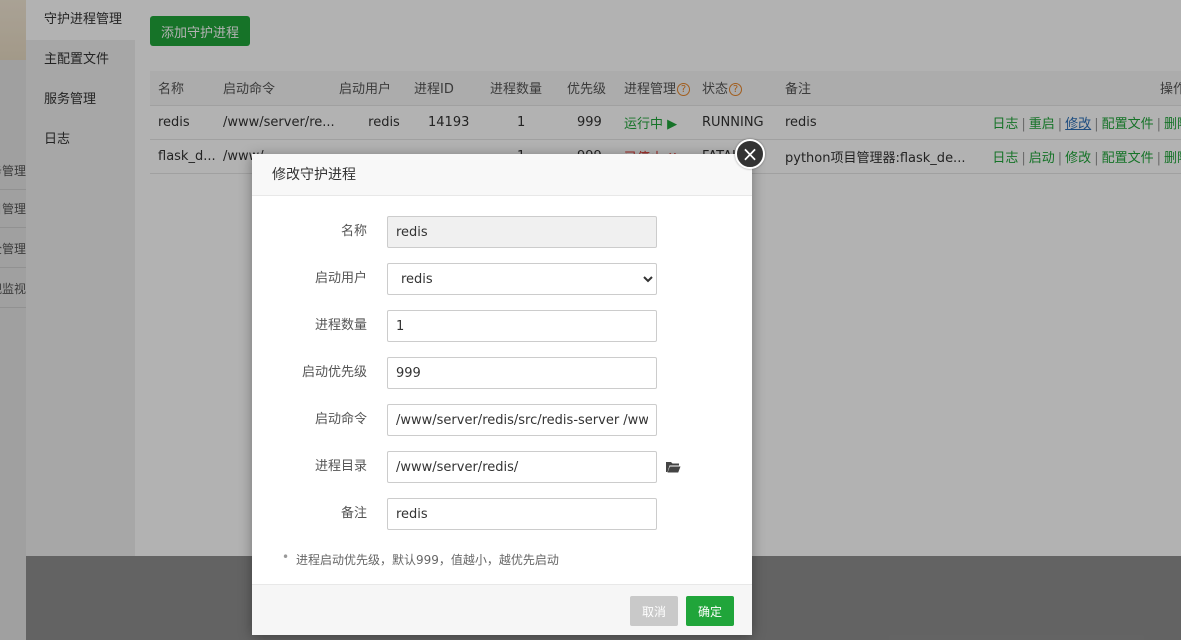 The height and width of the screenshot is (640, 1181). I want to click on directory-input, so click(522, 467).